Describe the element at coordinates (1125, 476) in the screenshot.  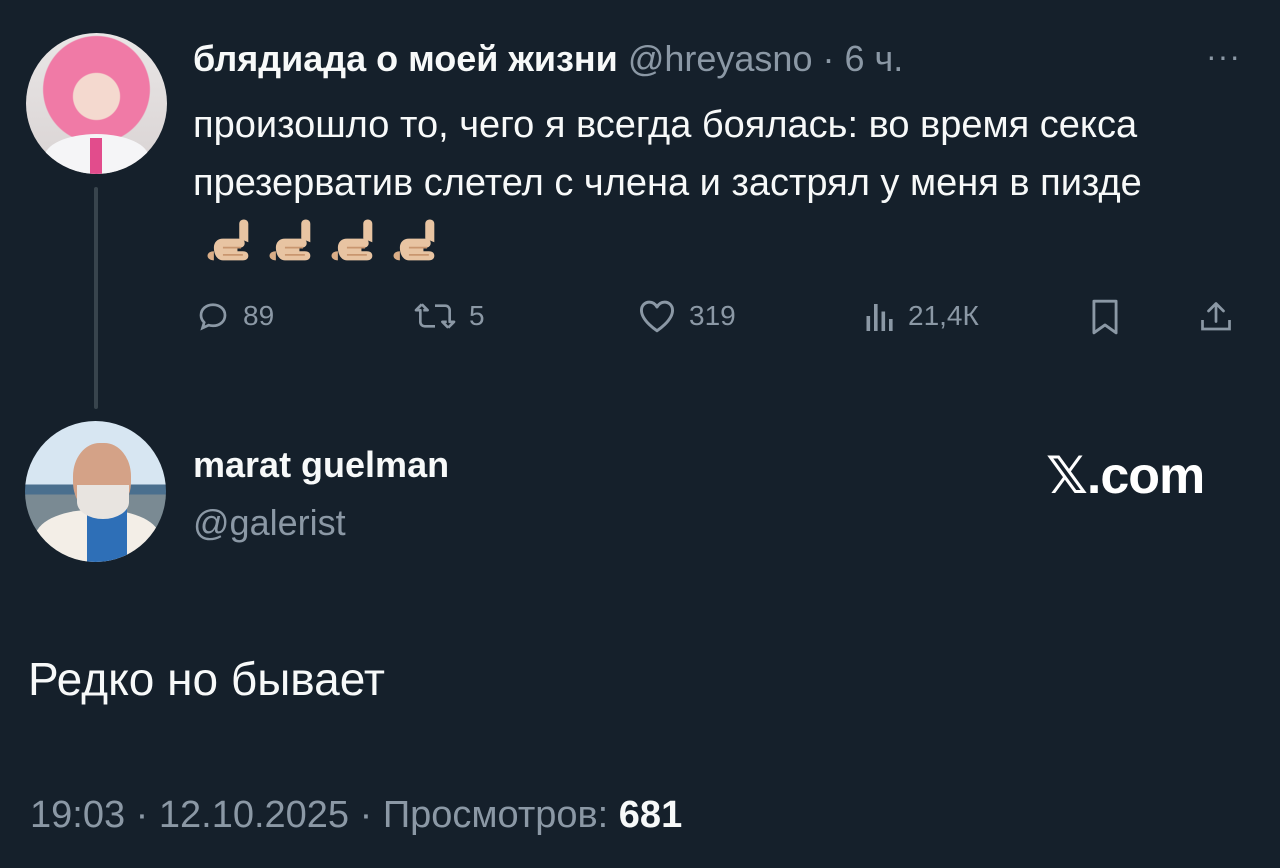
I see `x-com-watermark: 𝕏.com` at that location.